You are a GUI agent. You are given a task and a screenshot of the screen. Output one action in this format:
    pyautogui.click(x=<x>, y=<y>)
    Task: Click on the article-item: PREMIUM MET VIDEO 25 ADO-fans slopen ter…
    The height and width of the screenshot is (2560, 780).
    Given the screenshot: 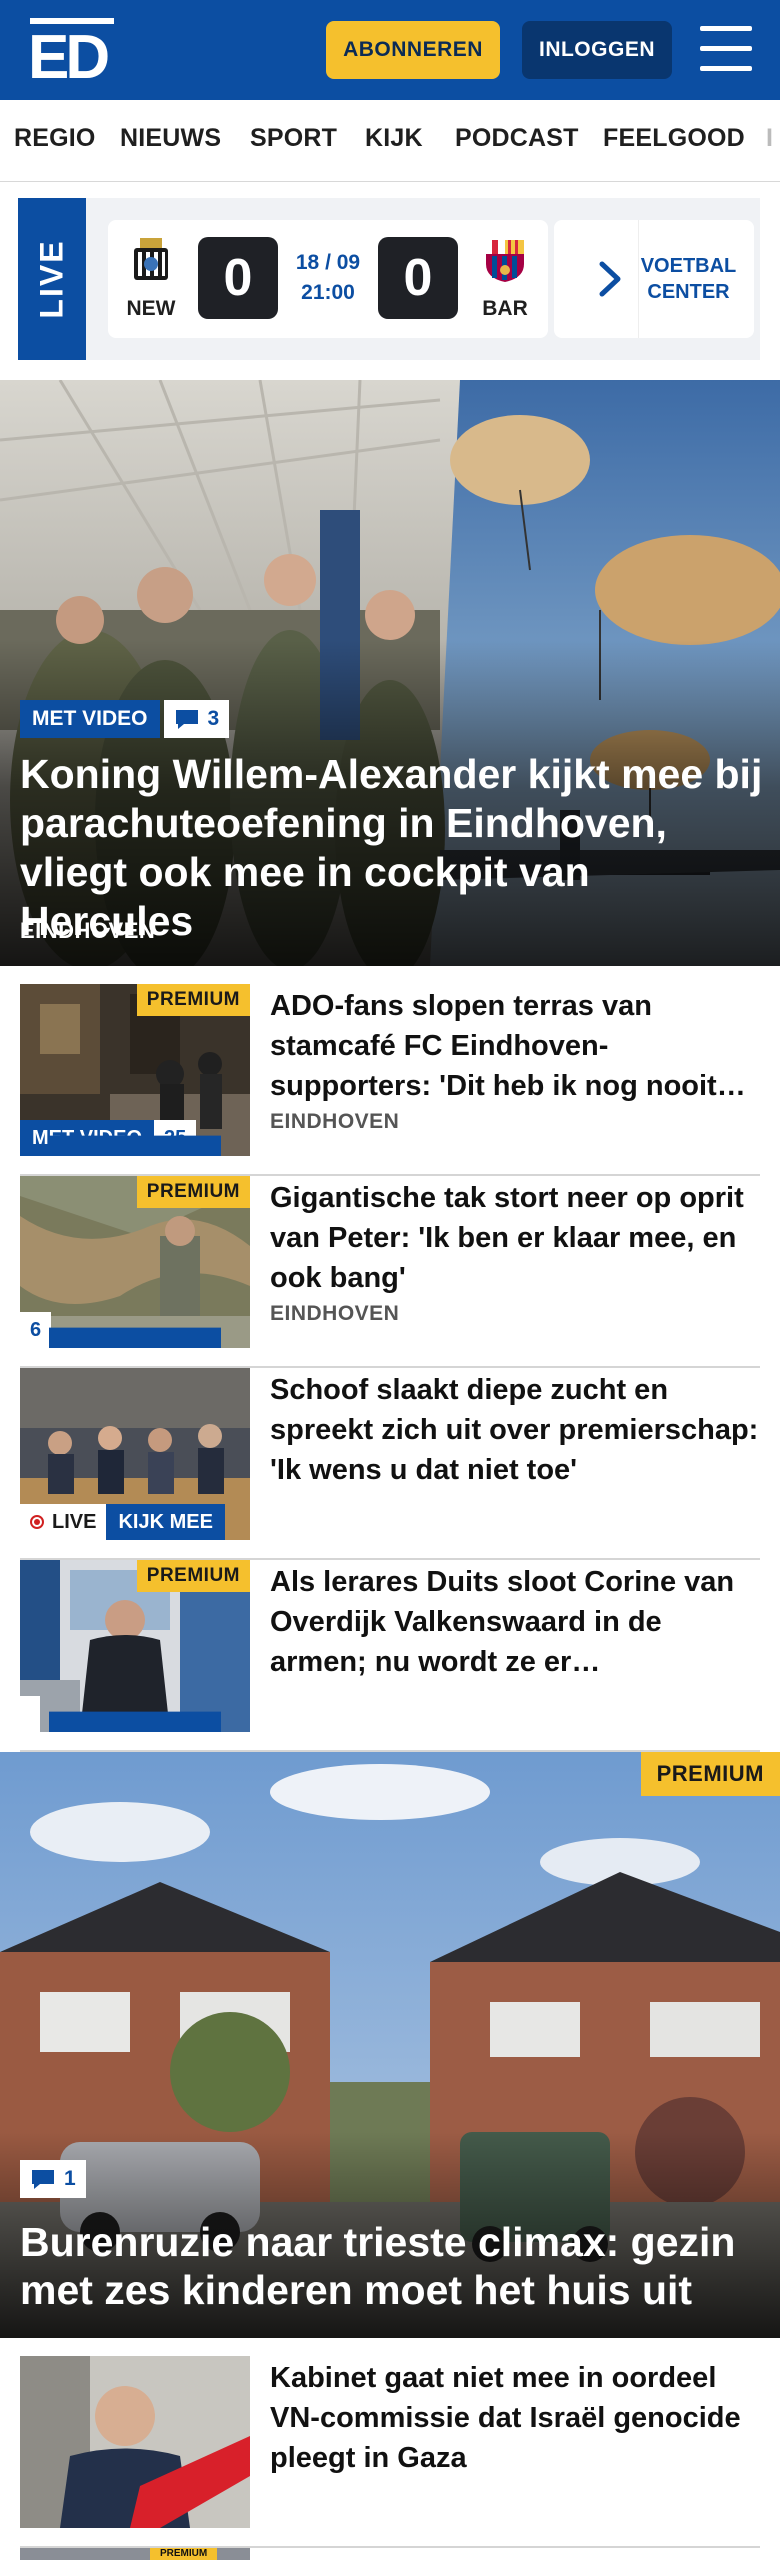 What is the action you would take?
    pyautogui.click(x=390, y=1080)
    